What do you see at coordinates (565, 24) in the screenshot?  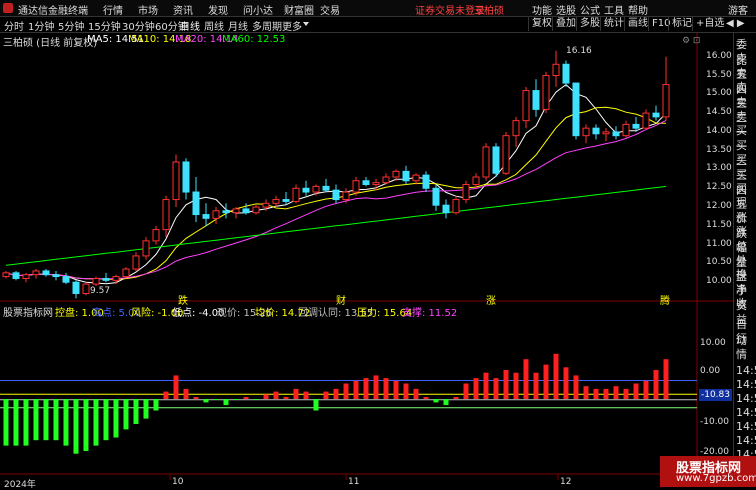 I see `overlay-button: 叠加` at bounding box center [565, 24].